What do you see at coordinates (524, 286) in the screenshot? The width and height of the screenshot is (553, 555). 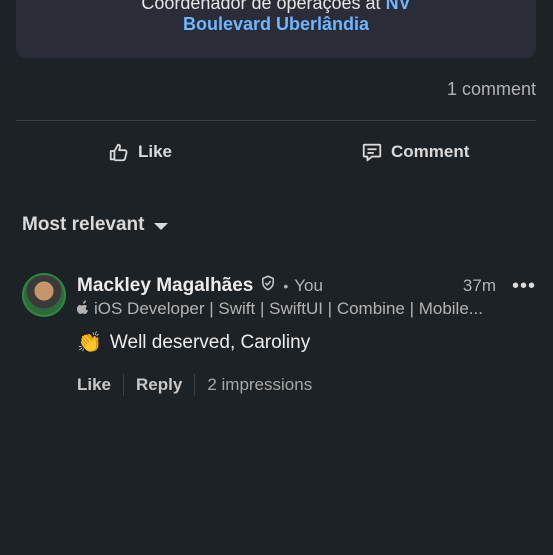 I see `more-dots-icon: •••` at bounding box center [524, 286].